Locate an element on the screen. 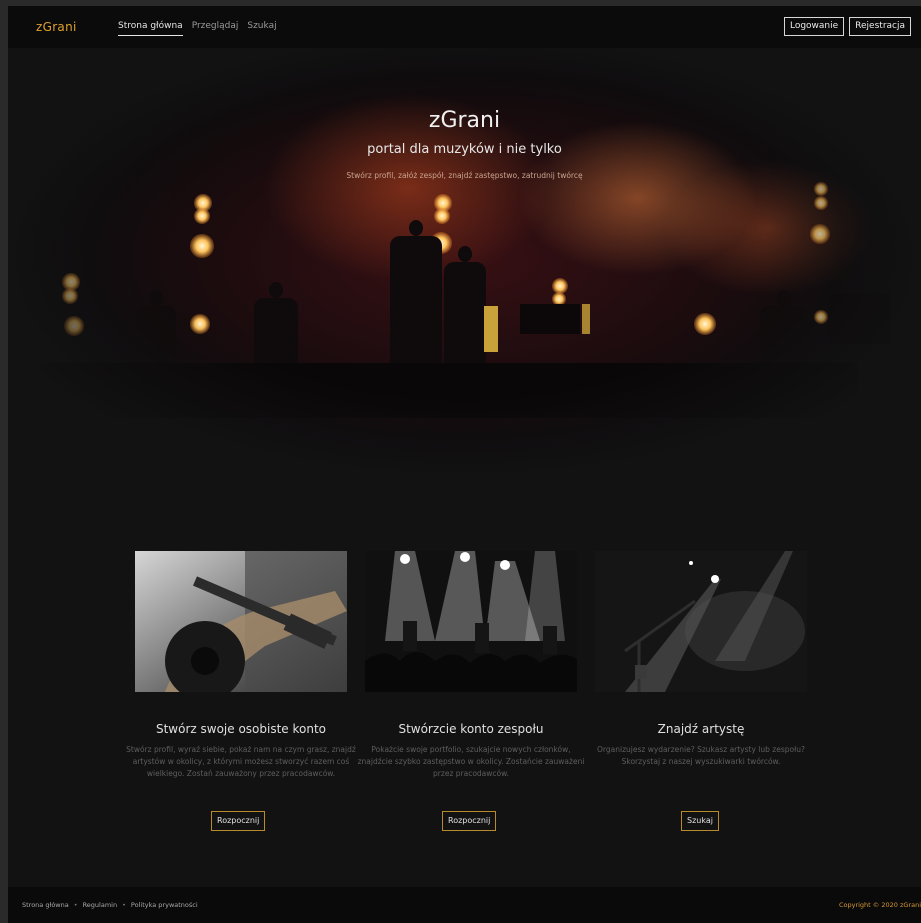 This screenshot has width=921, height=923. nav-link-home: Strona główna is located at coordinates (150, 28).